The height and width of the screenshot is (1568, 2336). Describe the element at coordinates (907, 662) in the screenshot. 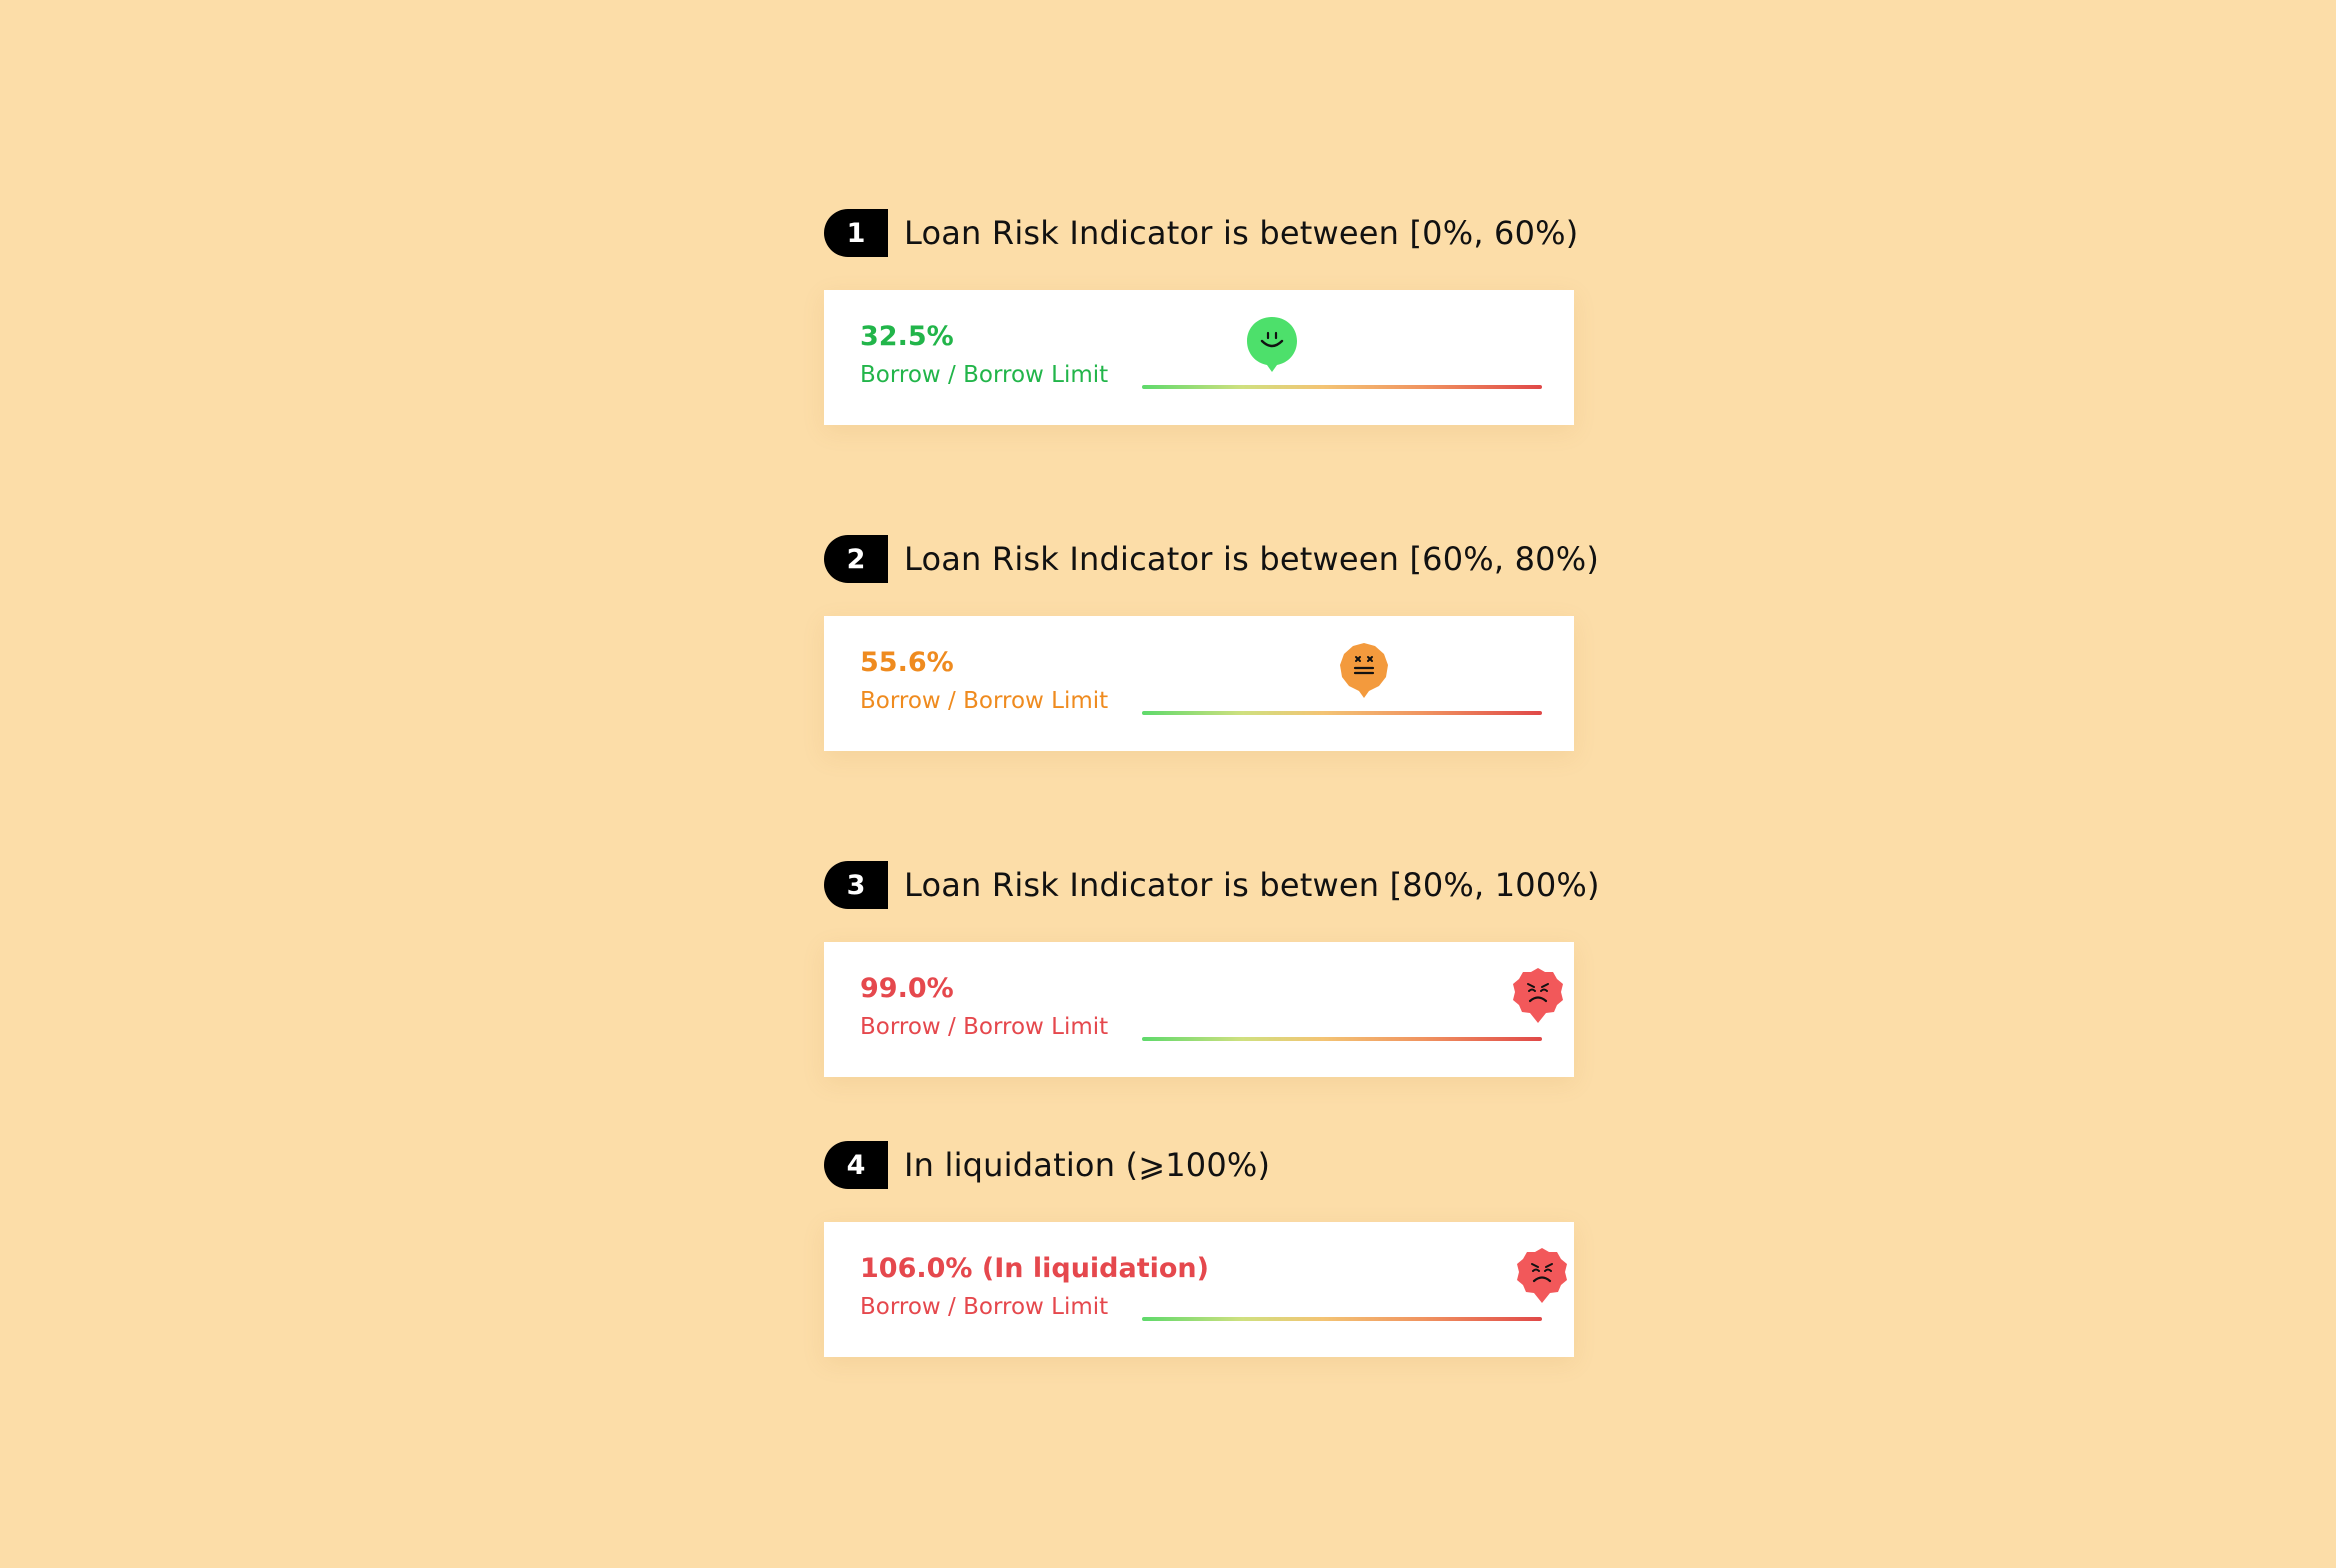

I see `risk-value: 55.6%` at that location.